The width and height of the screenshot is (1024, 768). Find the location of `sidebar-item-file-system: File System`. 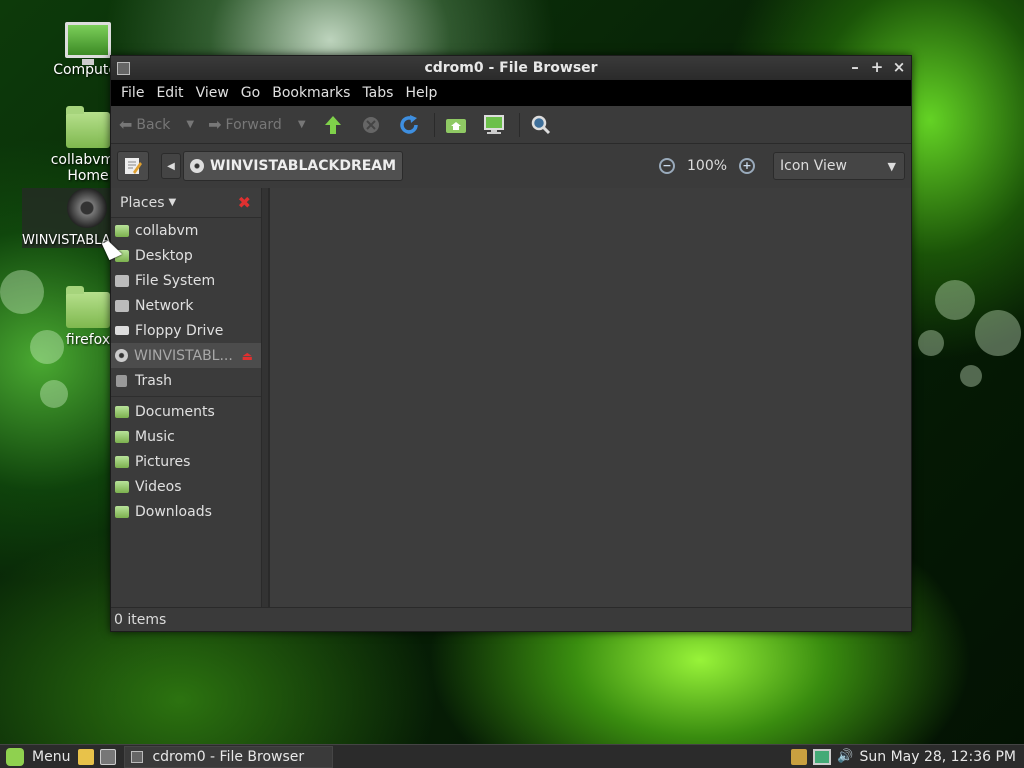

sidebar-item-file-system: File System is located at coordinates (186, 280).